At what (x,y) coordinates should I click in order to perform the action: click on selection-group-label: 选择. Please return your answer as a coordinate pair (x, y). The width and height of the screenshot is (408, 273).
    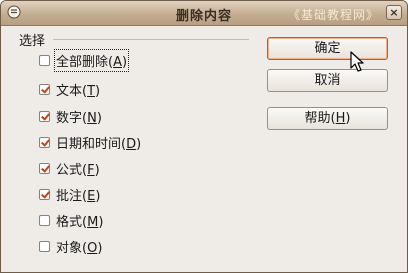
    Looking at the image, I should click on (32, 41).